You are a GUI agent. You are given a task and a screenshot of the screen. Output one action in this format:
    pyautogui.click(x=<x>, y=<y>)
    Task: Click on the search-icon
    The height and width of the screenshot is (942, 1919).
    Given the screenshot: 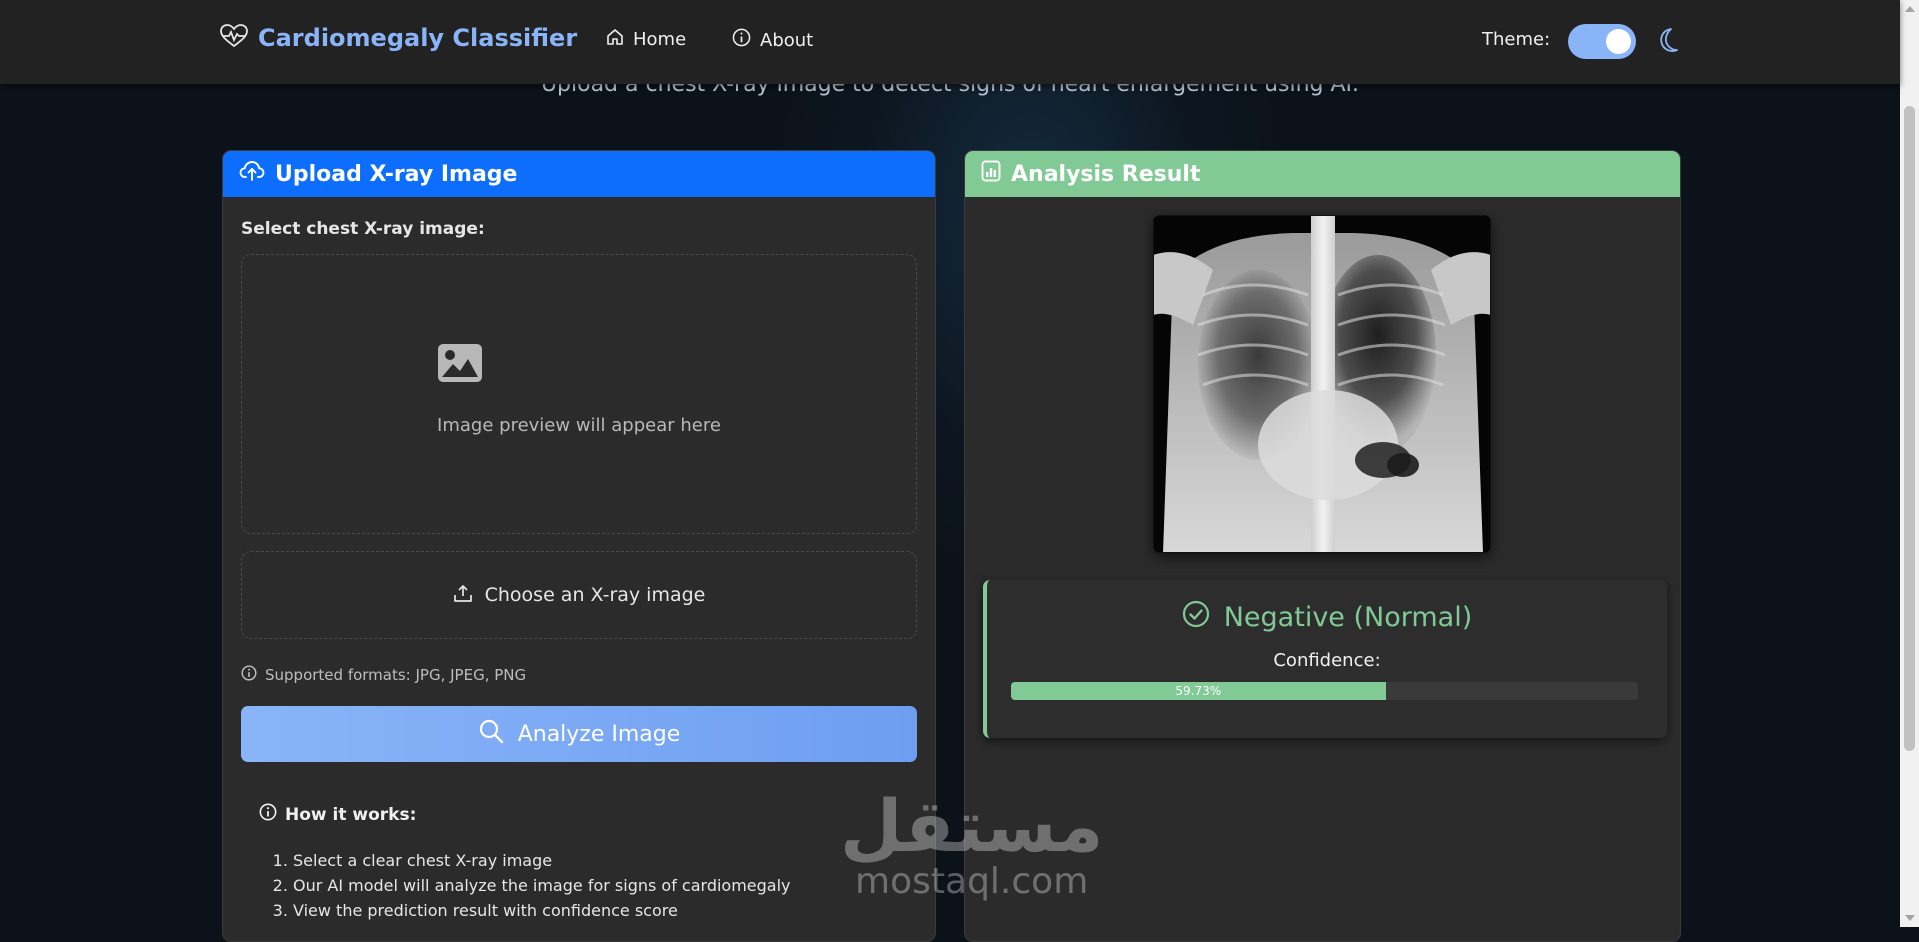 What is the action you would take?
    pyautogui.click(x=491, y=734)
    